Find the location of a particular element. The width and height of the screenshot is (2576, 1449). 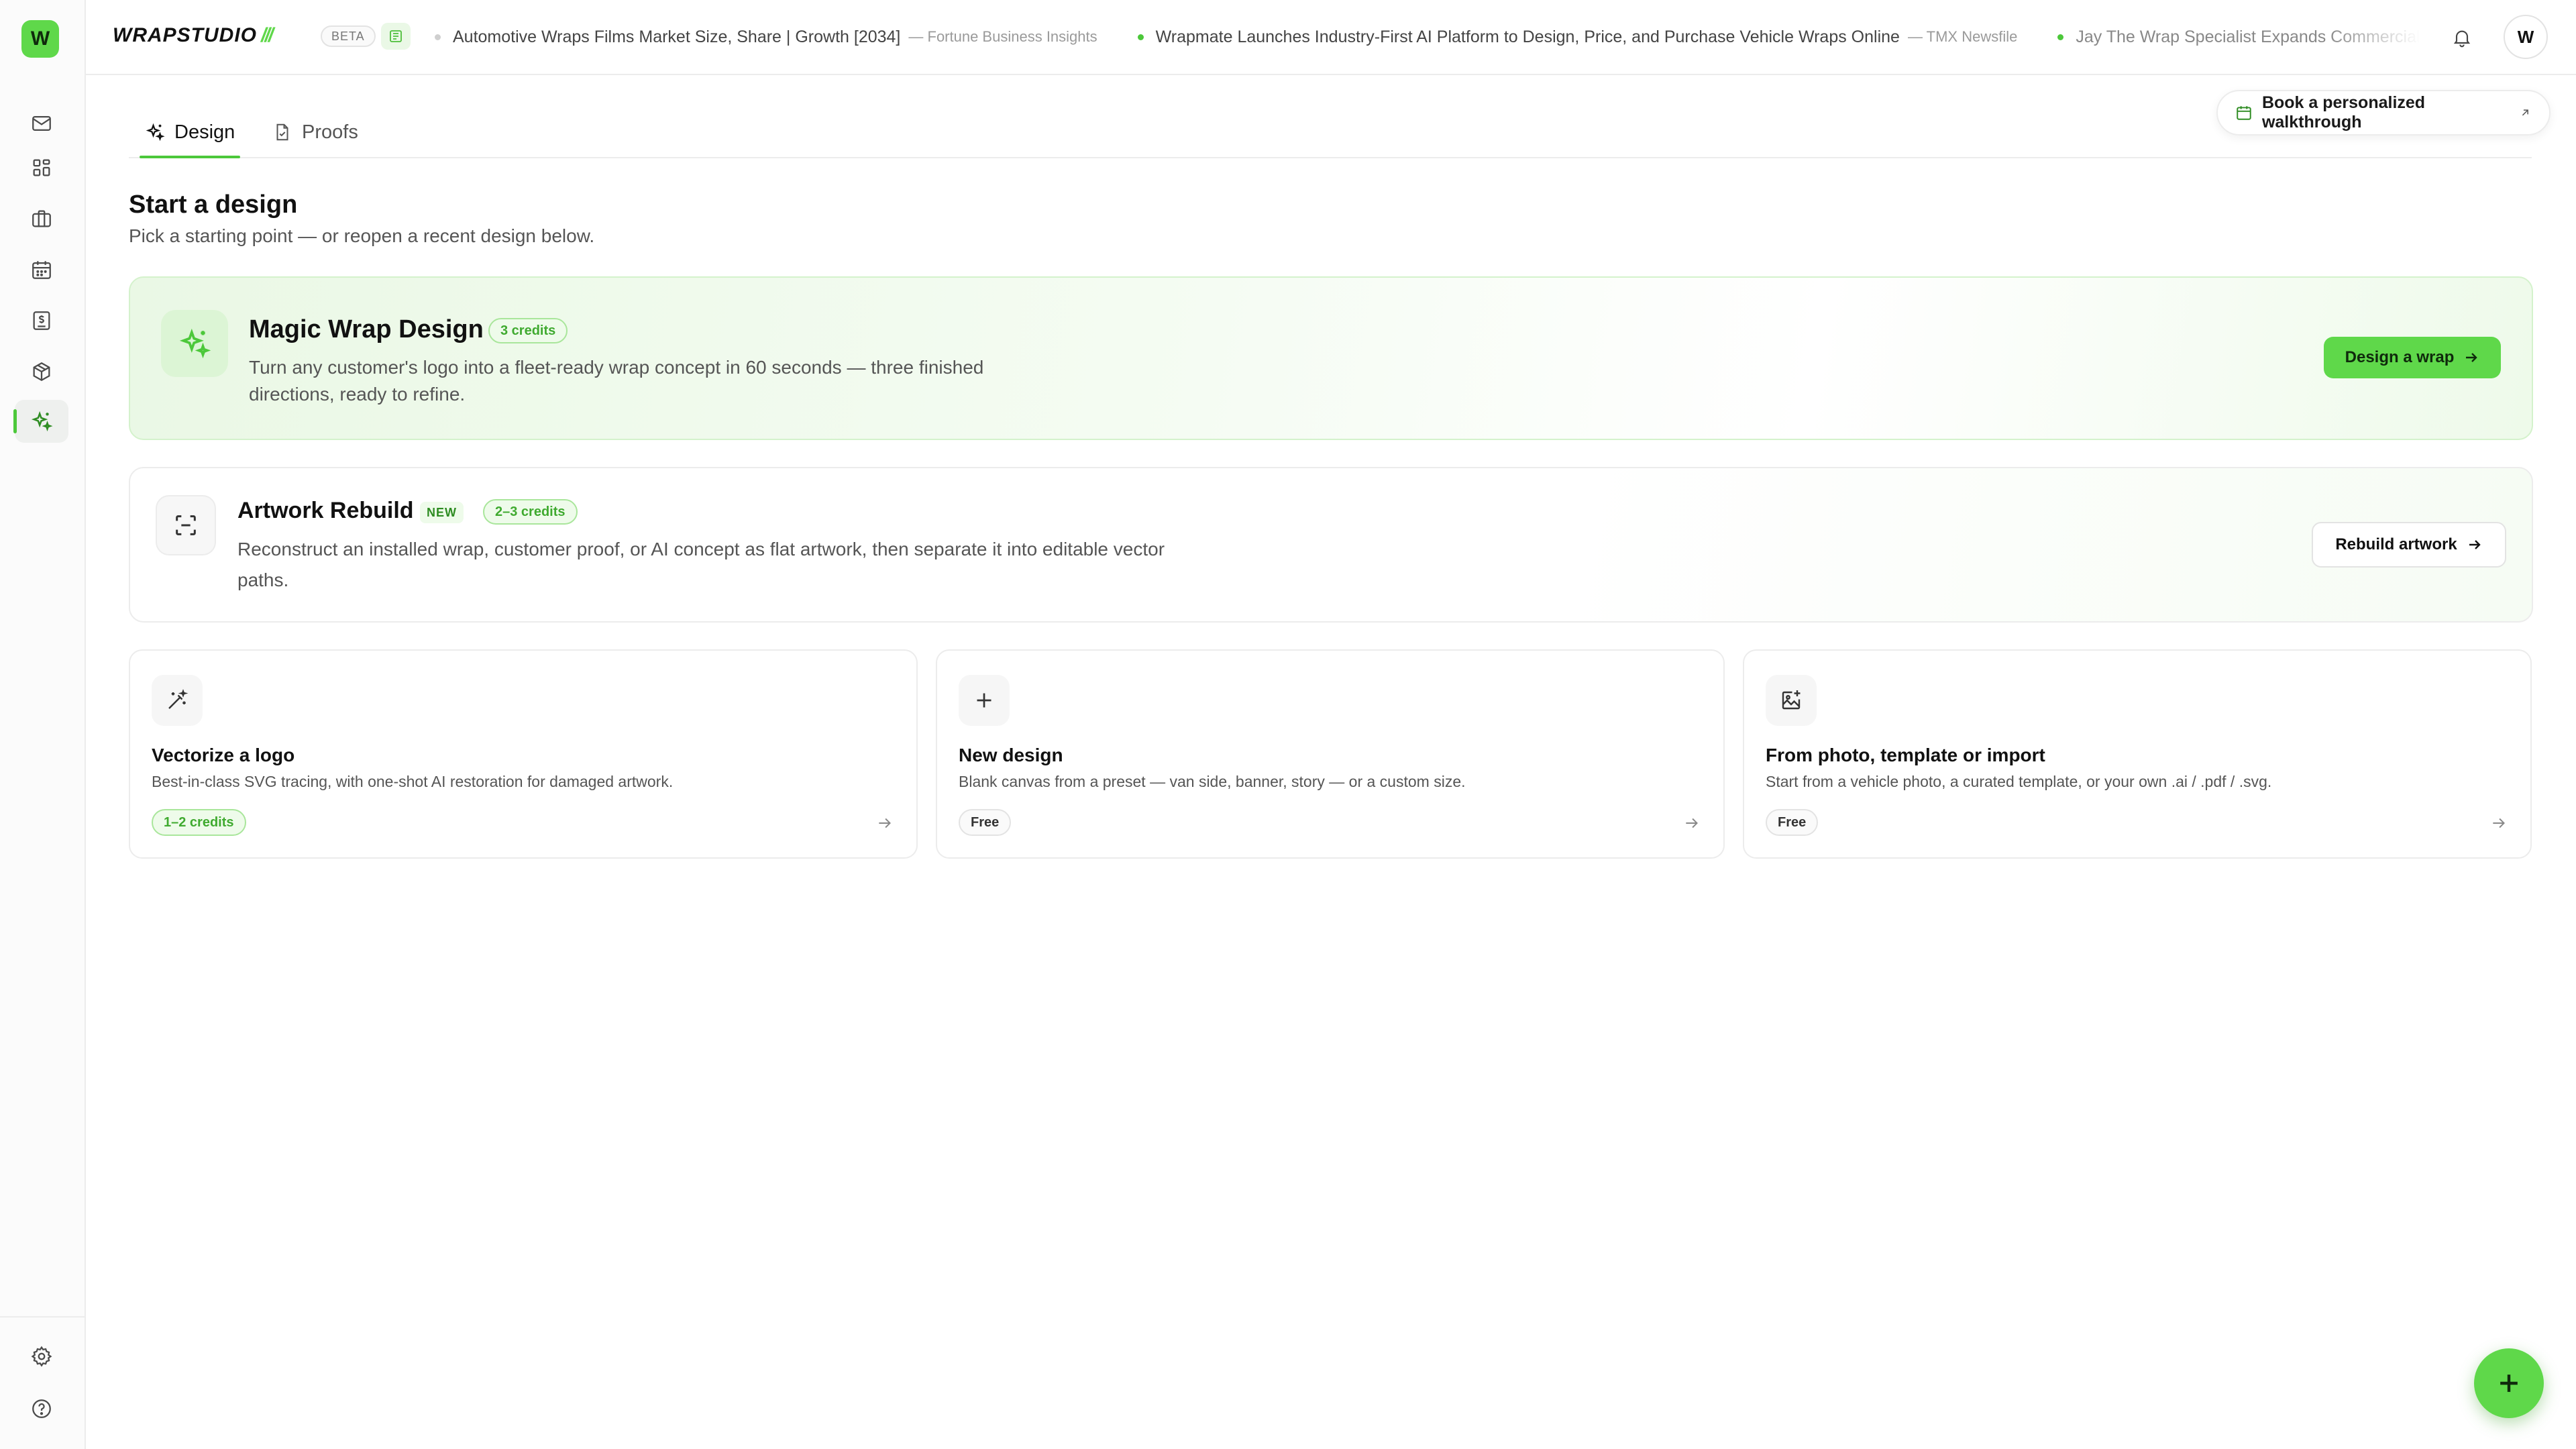

user-avatar: W is located at coordinates (2526, 37).